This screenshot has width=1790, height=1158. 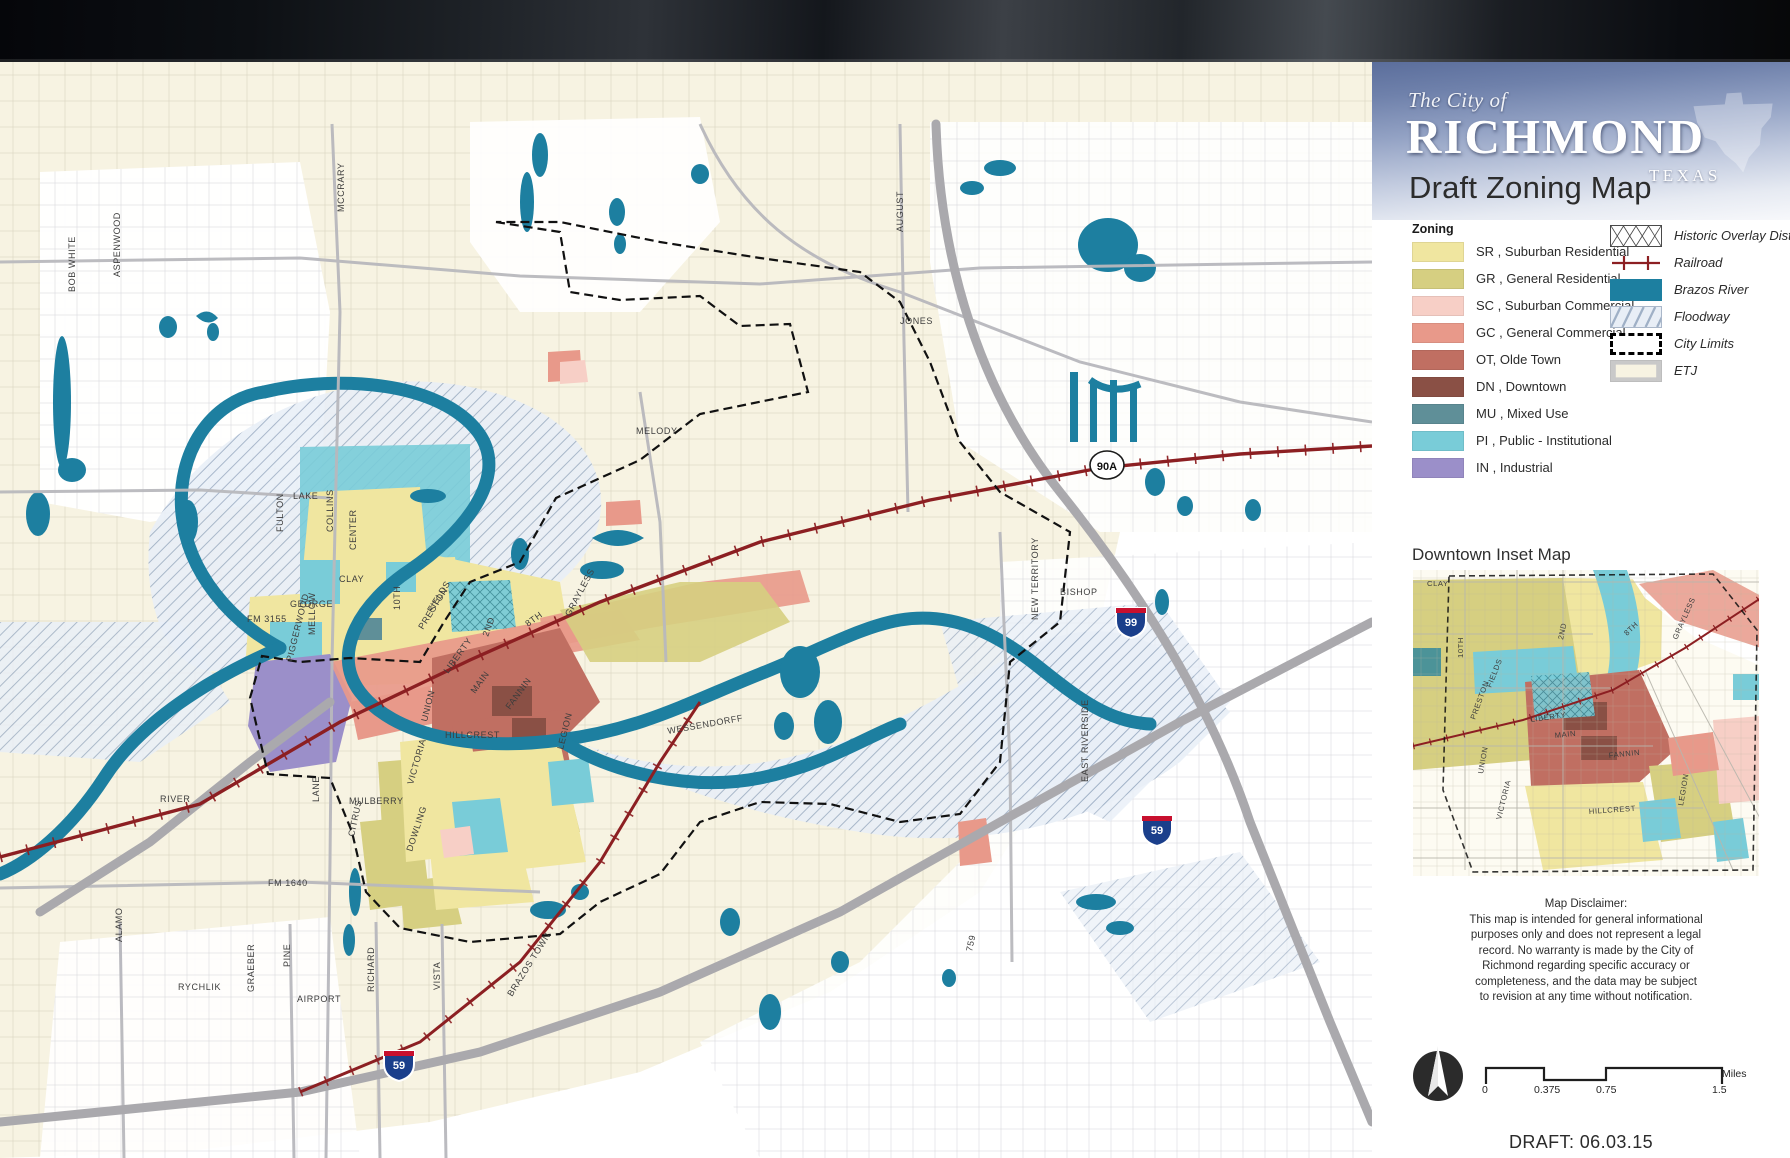 What do you see at coordinates (319, 999) in the screenshot?
I see `map-street-label: AIRPORT` at bounding box center [319, 999].